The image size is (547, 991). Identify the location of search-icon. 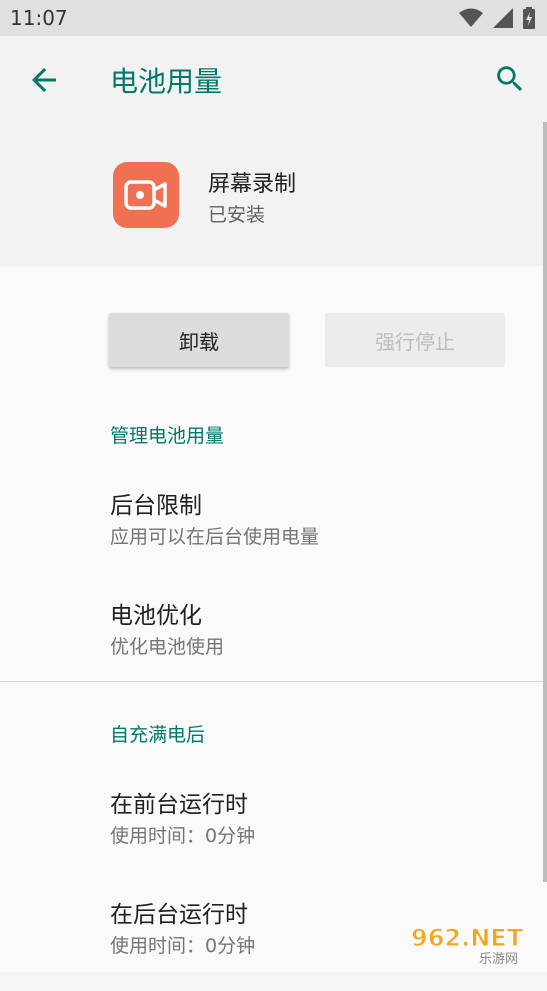
(510, 79).